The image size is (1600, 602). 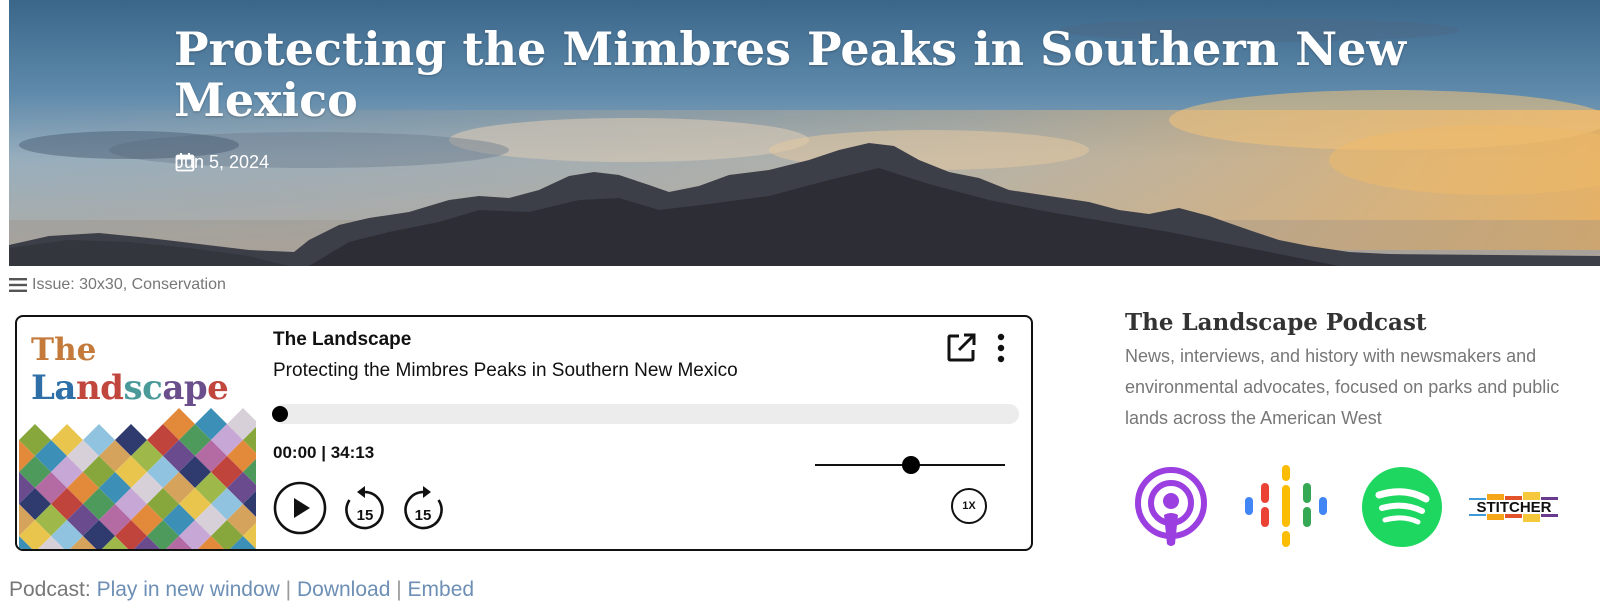 I want to click on forward-15-button: 15, so click(x=423, y=508).